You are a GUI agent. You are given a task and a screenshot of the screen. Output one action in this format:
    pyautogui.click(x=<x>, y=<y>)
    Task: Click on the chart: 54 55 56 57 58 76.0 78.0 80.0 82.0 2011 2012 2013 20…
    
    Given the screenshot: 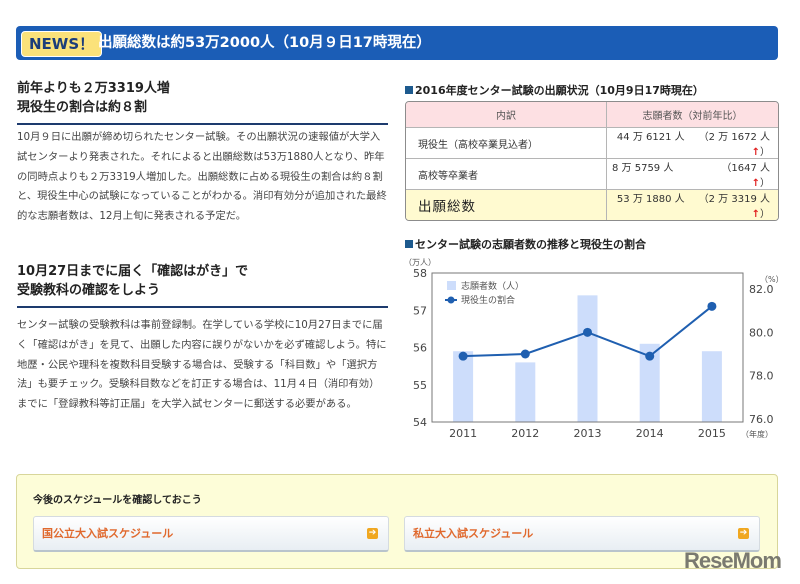 What is the action you would take?
    pyautogui.click(x=594, y=349)
    